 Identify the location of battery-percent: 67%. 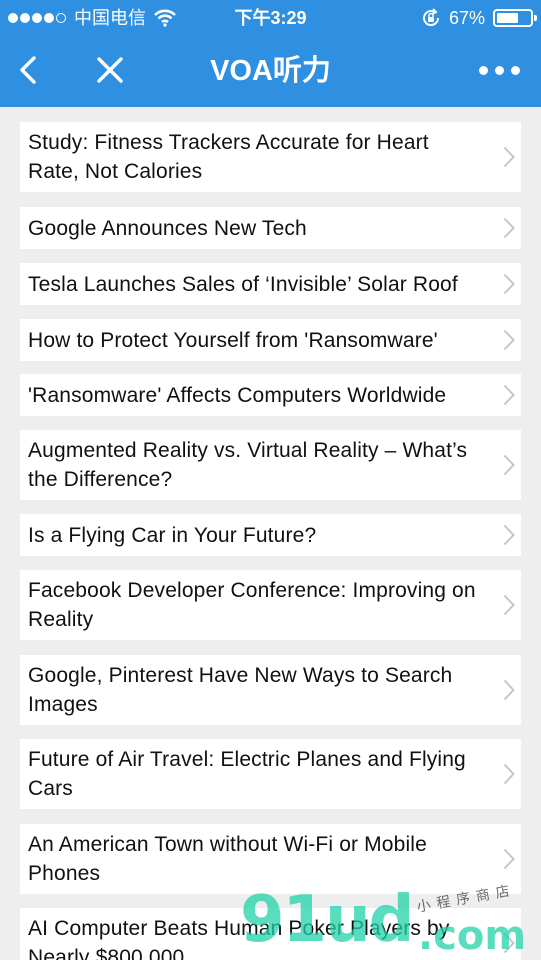
(466, 18).